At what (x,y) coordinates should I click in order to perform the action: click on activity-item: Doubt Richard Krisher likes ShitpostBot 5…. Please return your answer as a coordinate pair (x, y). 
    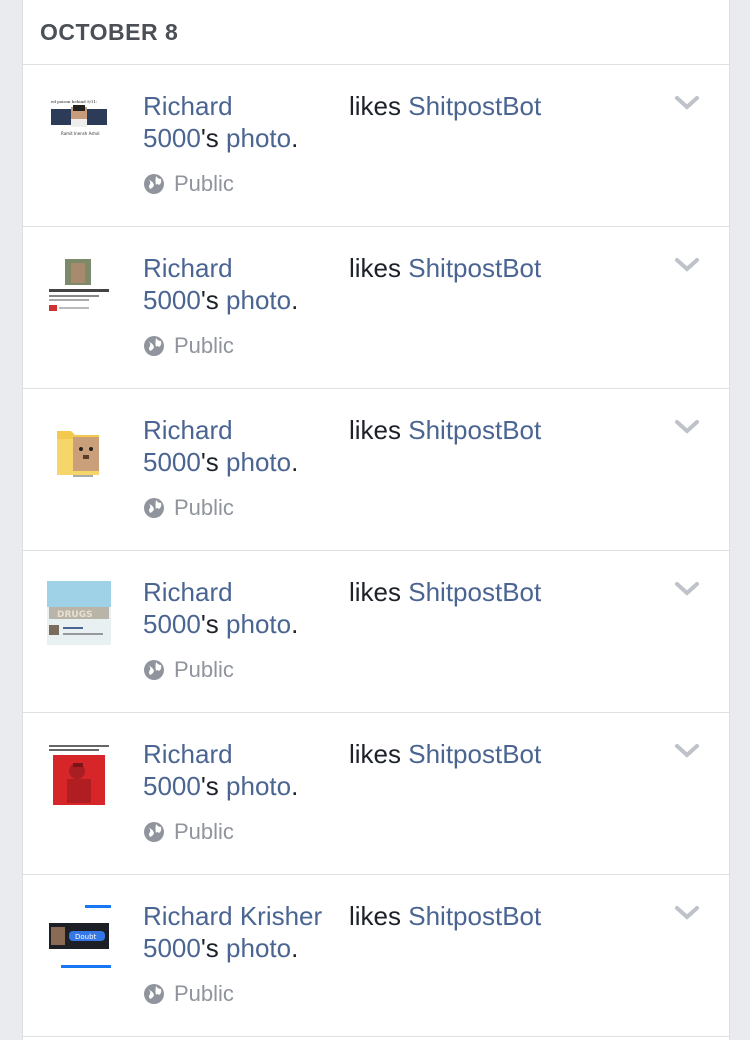
    Looking at the image, I should click on (376, 956).